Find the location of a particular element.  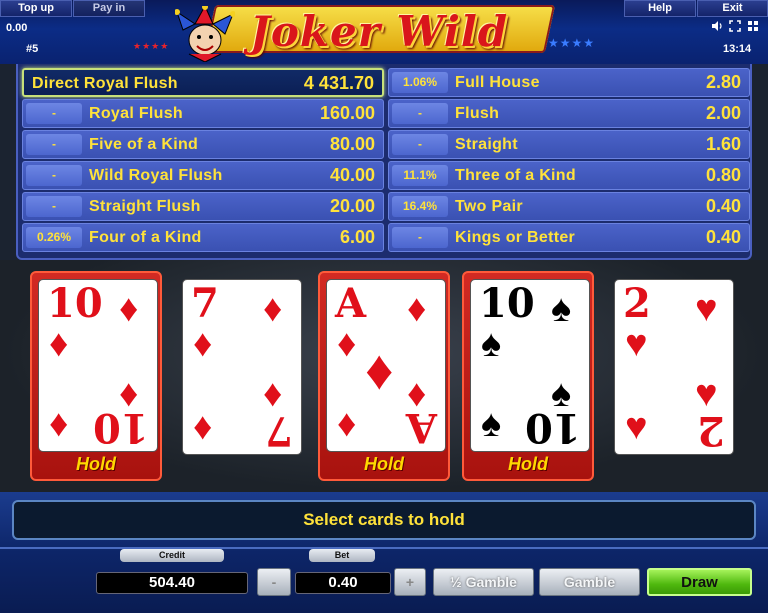

credit-value: 504.40 is located at coordinates (172, 583).